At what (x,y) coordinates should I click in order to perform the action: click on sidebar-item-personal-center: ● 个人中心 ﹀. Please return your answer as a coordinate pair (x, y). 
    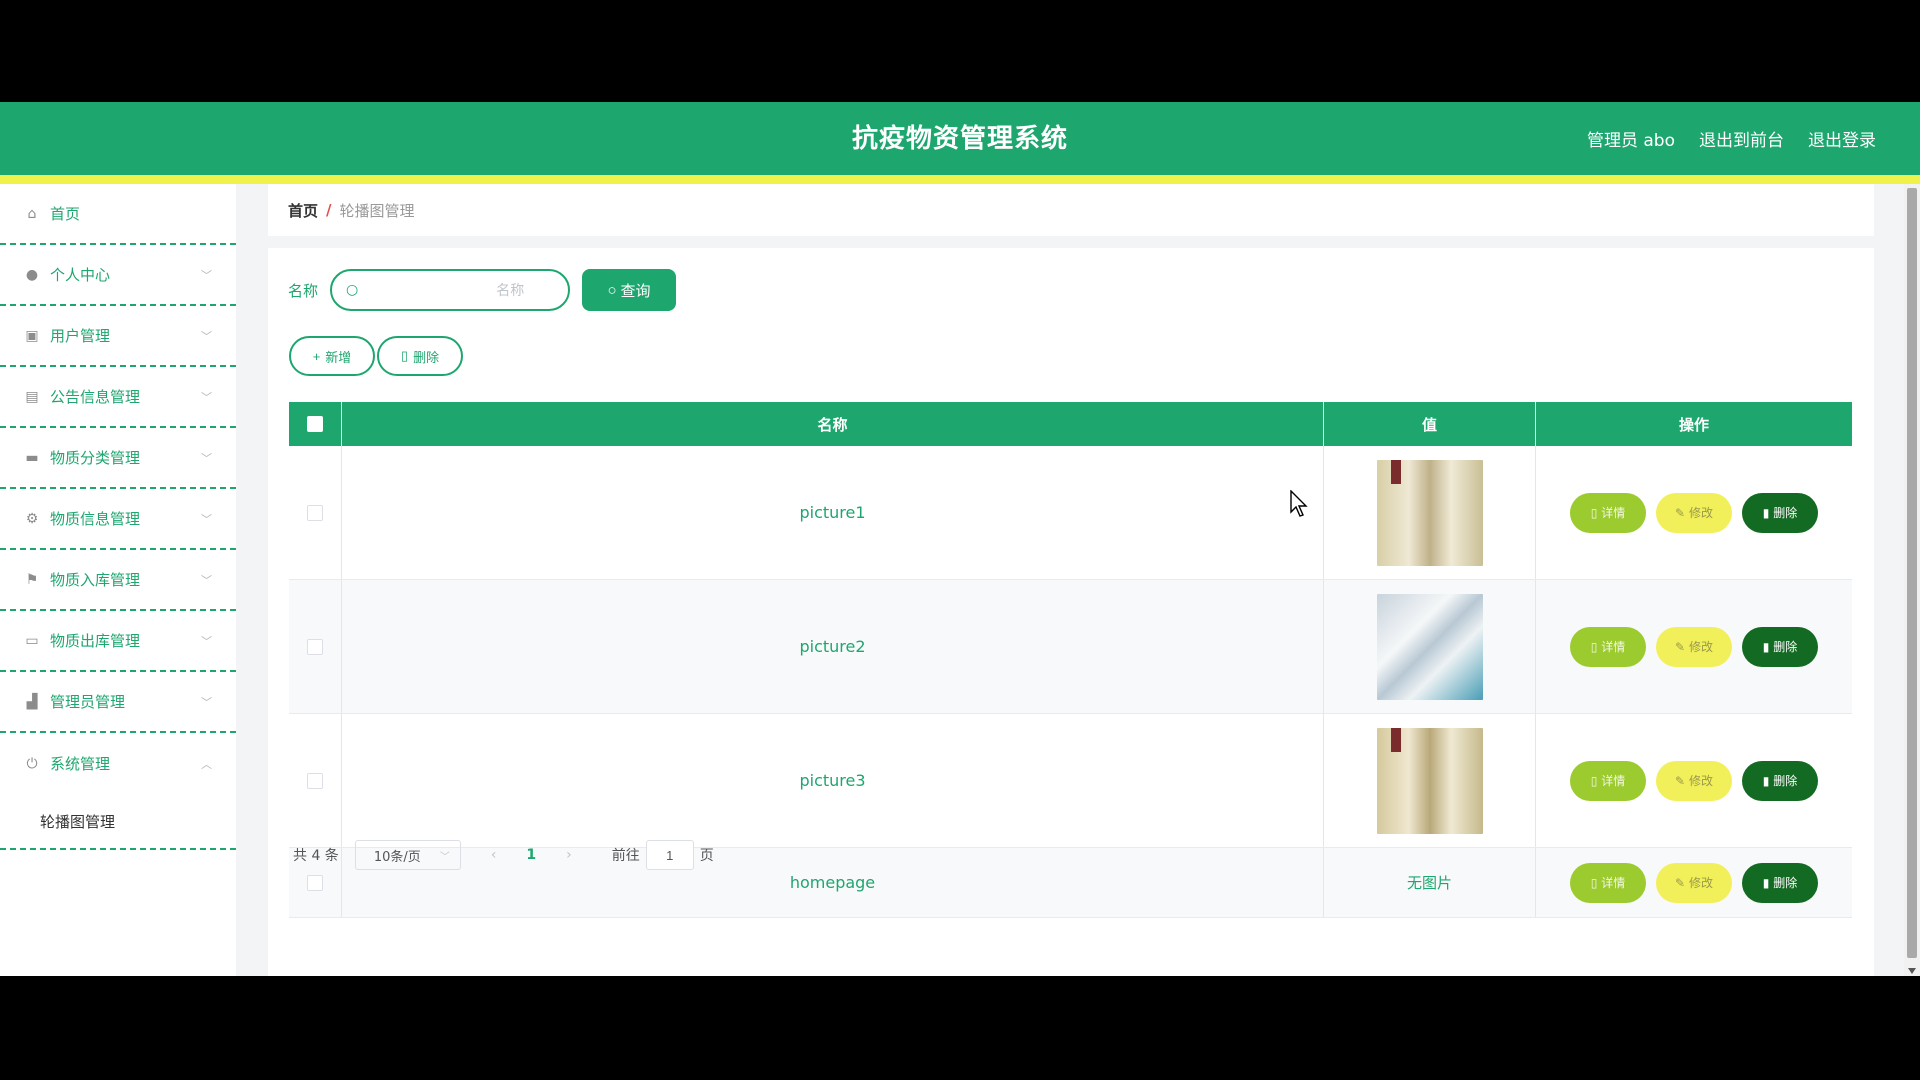
    Looking at the image, I should click on (118, 275).